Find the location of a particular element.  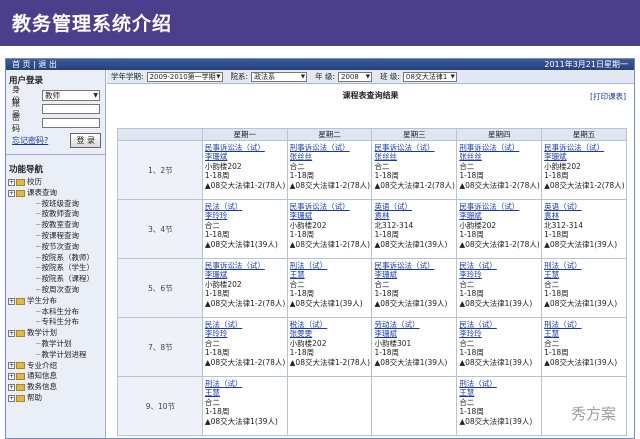

nav-item-label: 专业介绍 is located at coordinates (42, 365).